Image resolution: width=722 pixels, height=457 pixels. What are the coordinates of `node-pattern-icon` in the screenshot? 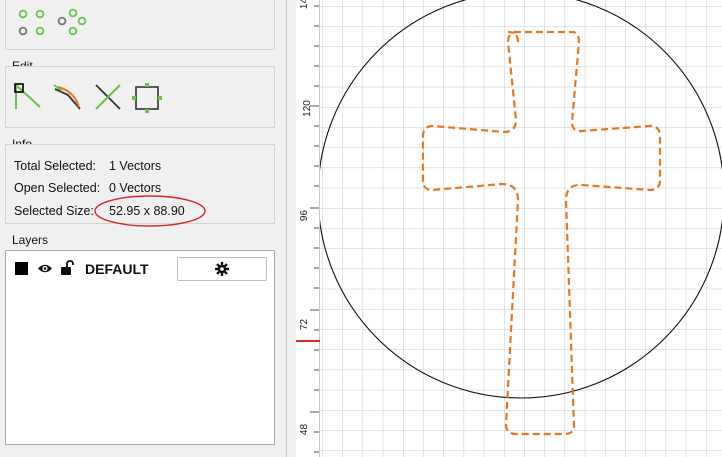 It's located at (32, 23).